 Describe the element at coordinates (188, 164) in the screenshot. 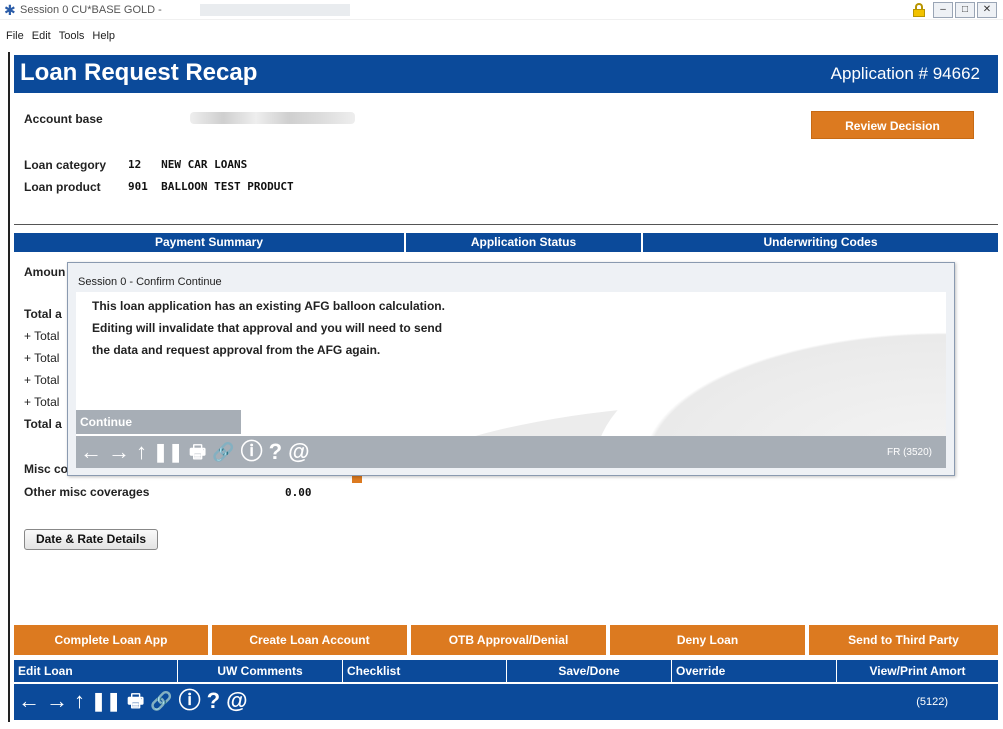

I see `loan-category-value: 12 NEW CAR LOANS` at that location.